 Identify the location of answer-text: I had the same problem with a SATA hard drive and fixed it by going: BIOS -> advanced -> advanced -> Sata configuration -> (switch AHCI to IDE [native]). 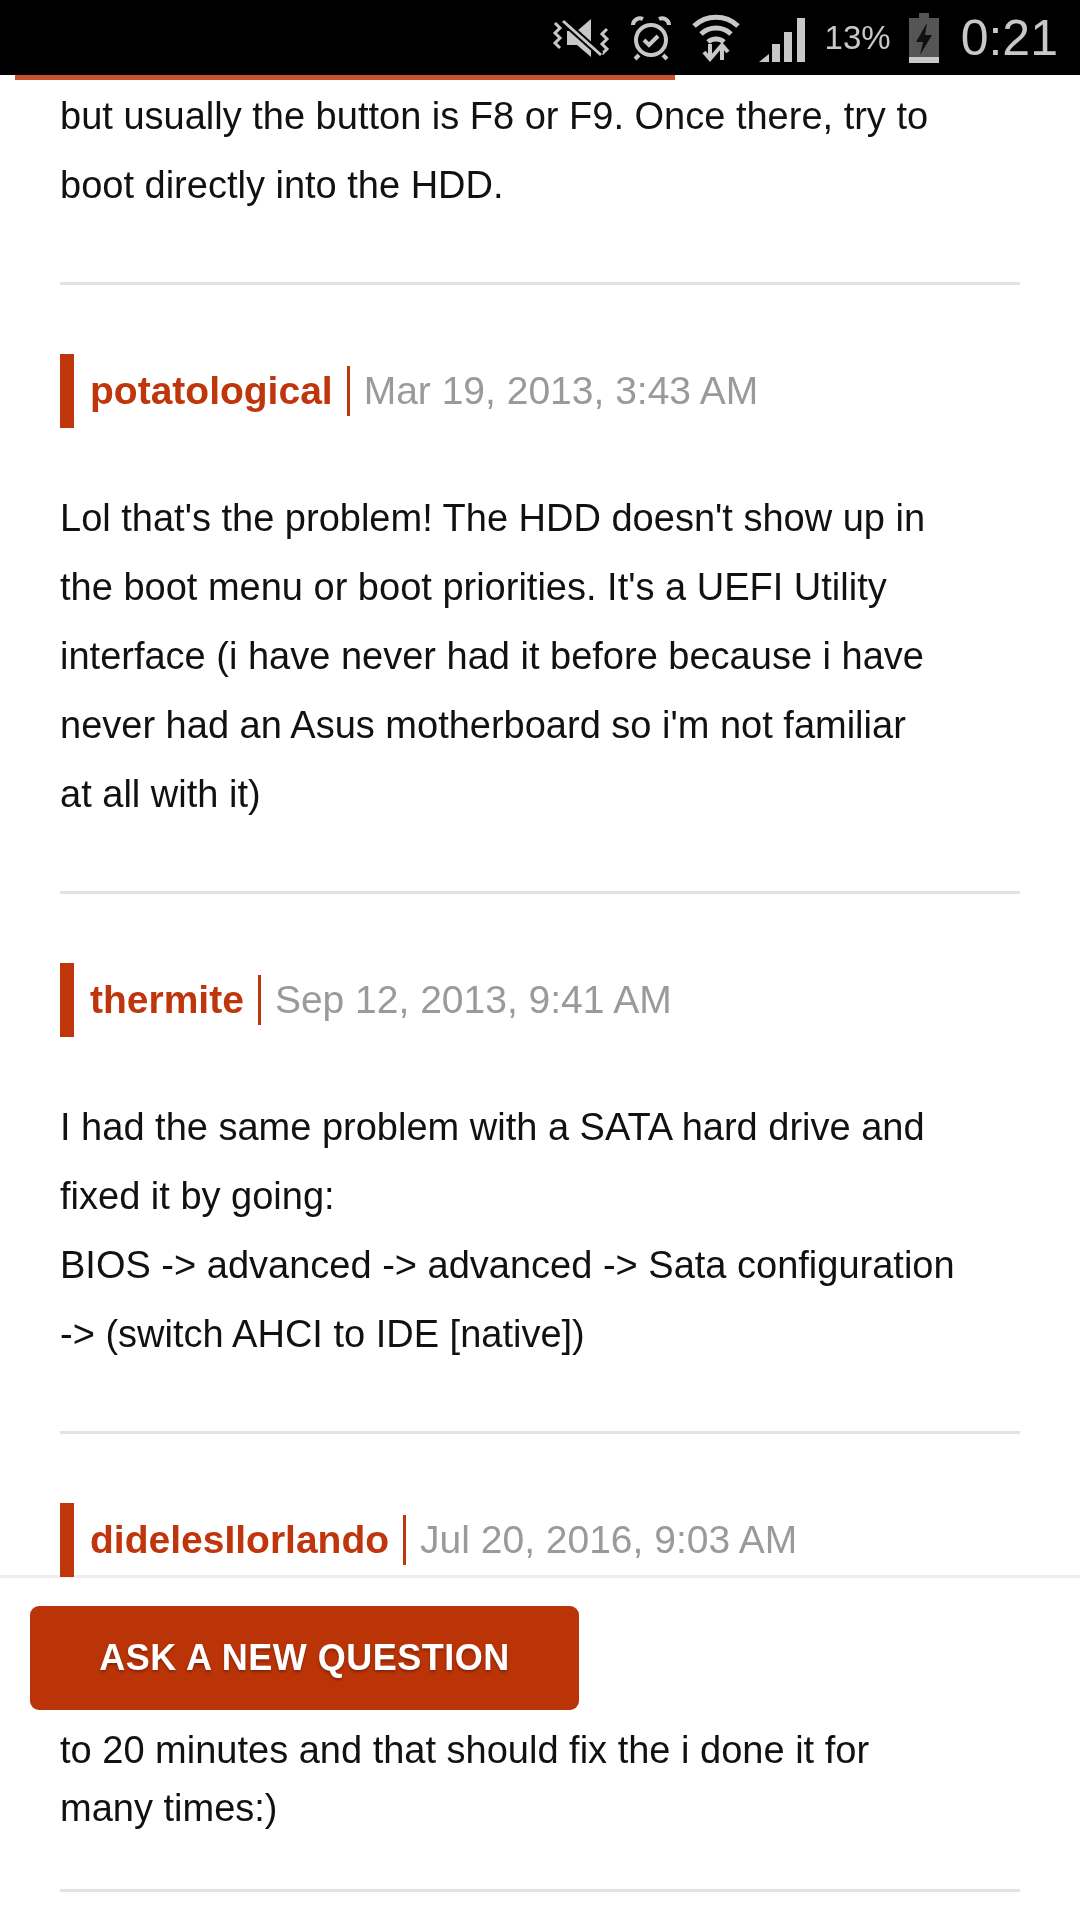
(508, 1231).